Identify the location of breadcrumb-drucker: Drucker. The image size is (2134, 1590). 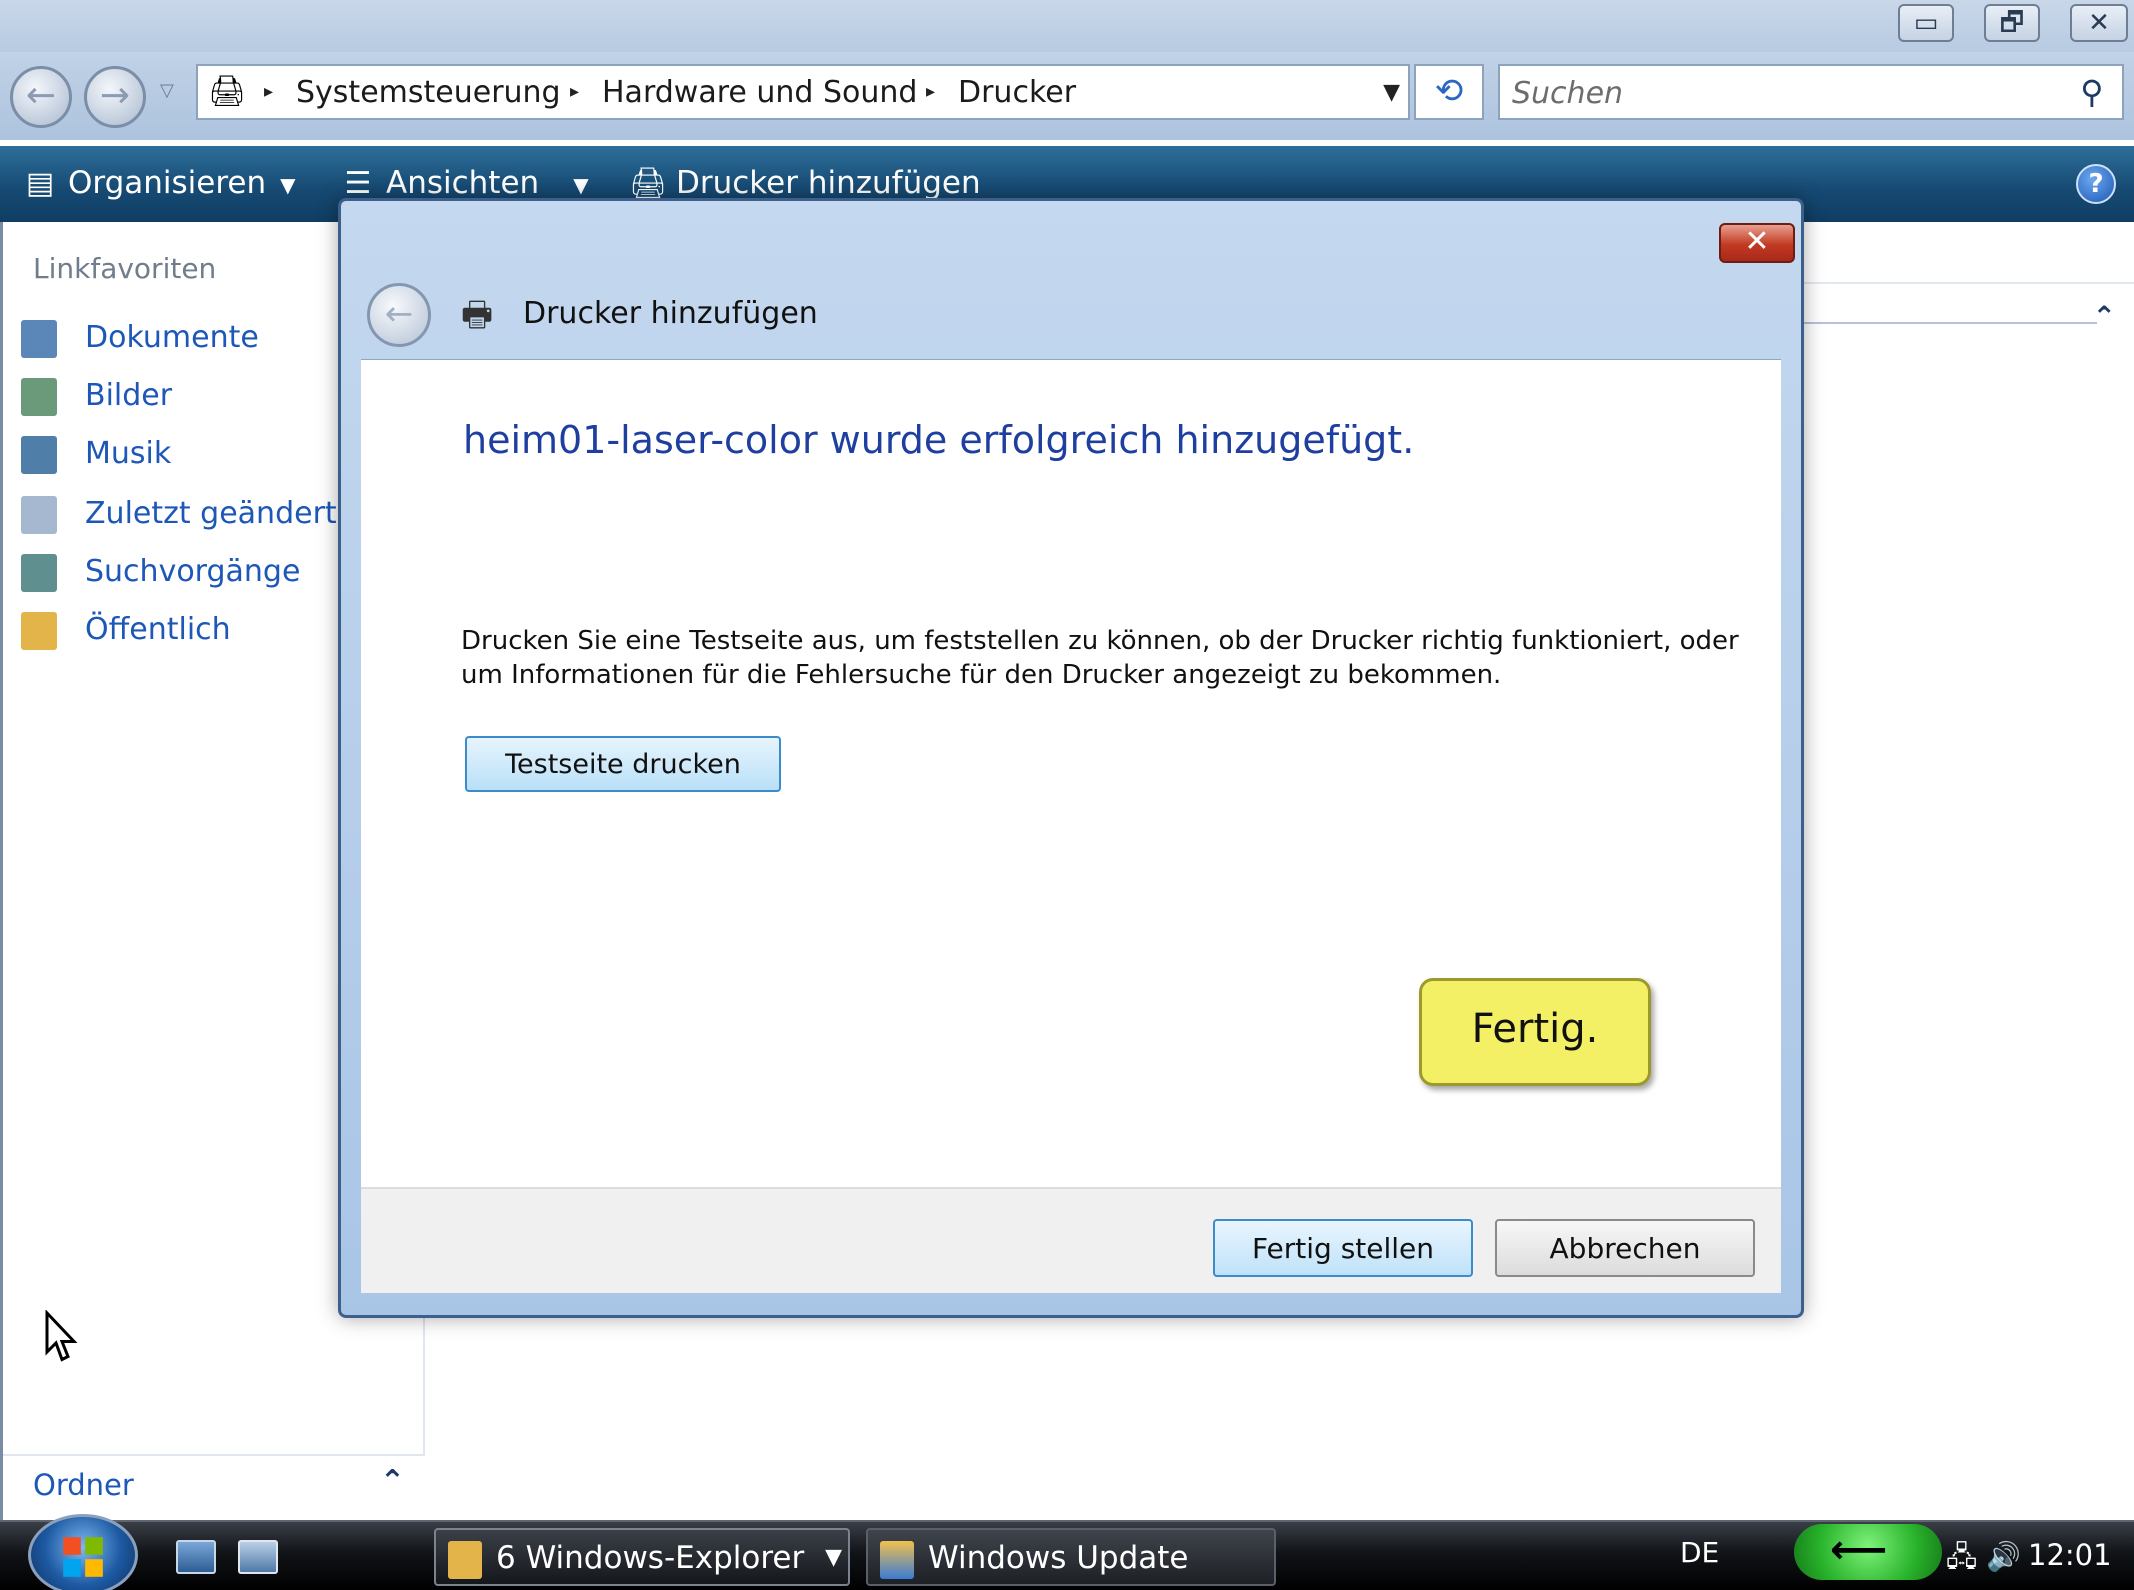
(1017, 93).